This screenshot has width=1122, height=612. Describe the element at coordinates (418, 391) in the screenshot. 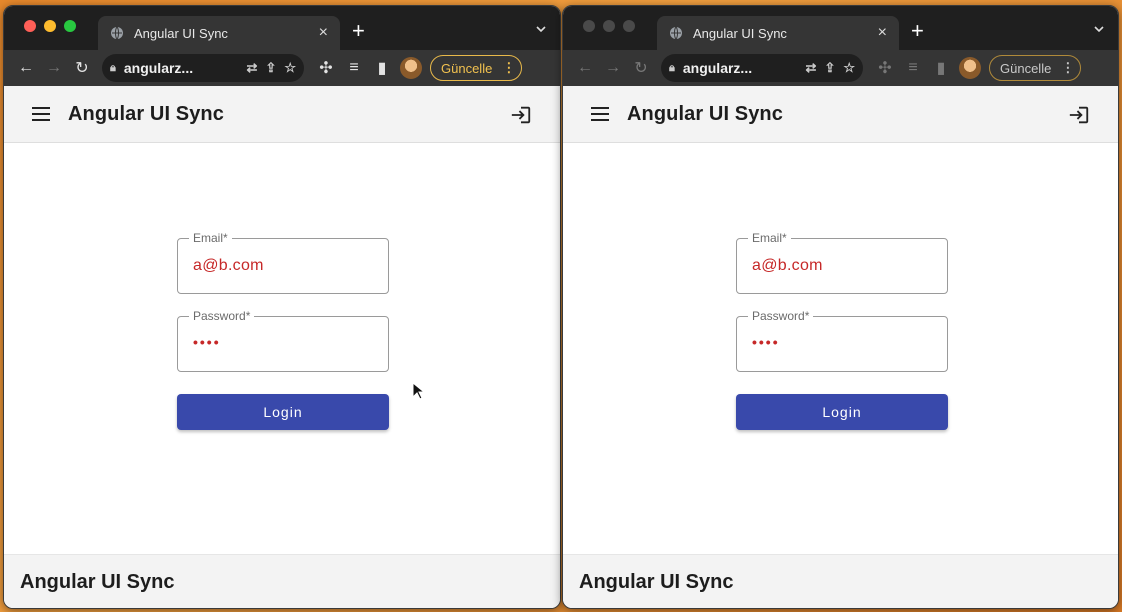

I see `mouse-cursor-icon` at that location.